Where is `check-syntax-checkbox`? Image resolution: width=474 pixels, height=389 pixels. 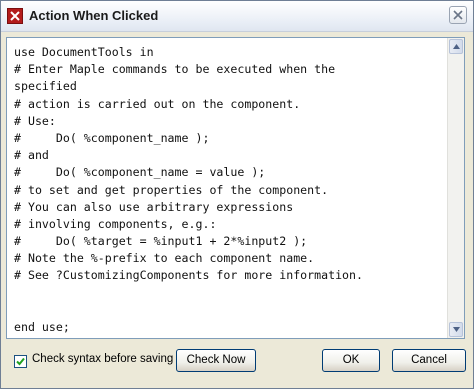 check-syntax-checkbox is located at coordinates (20, 361).